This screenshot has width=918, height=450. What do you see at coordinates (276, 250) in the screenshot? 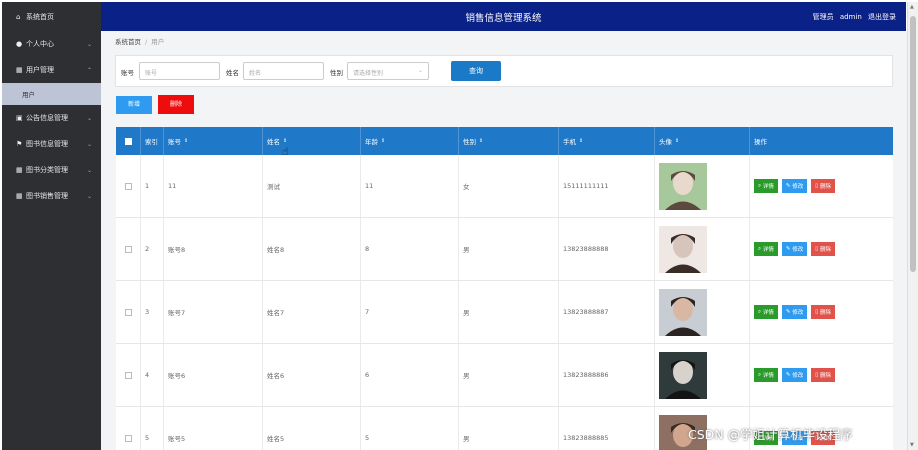
I see `cell-text: 姓名8` at bounding box center [276, 250].